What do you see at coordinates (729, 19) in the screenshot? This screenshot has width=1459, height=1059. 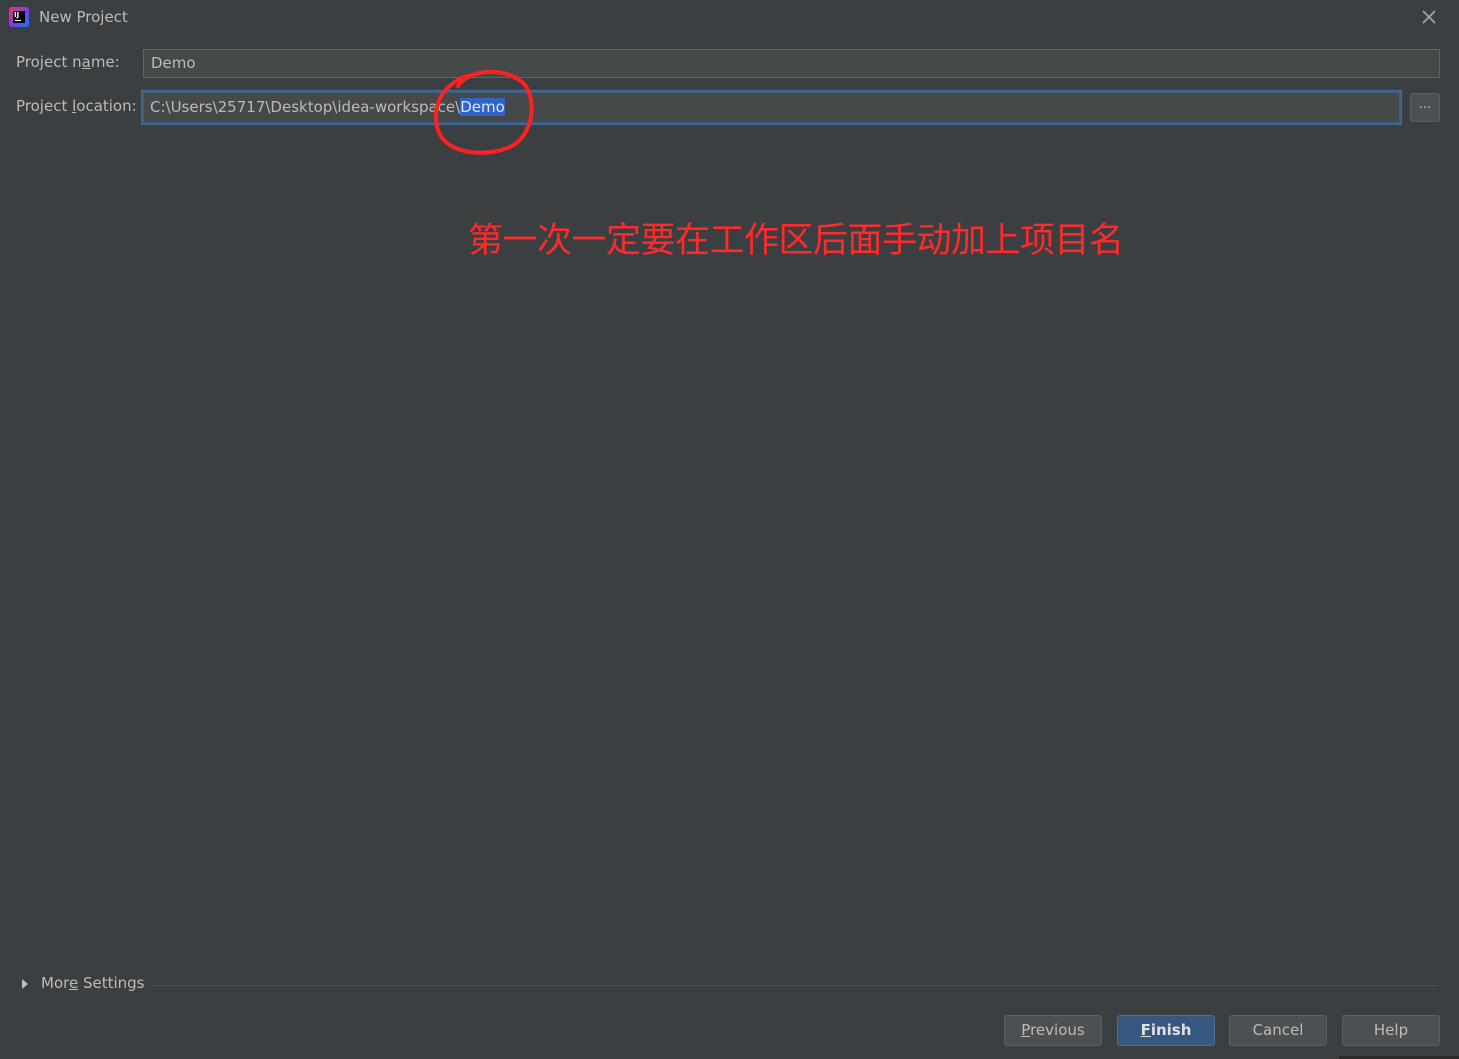 I see `title-bar: IJ New Project` at bounding box center [729, 19].